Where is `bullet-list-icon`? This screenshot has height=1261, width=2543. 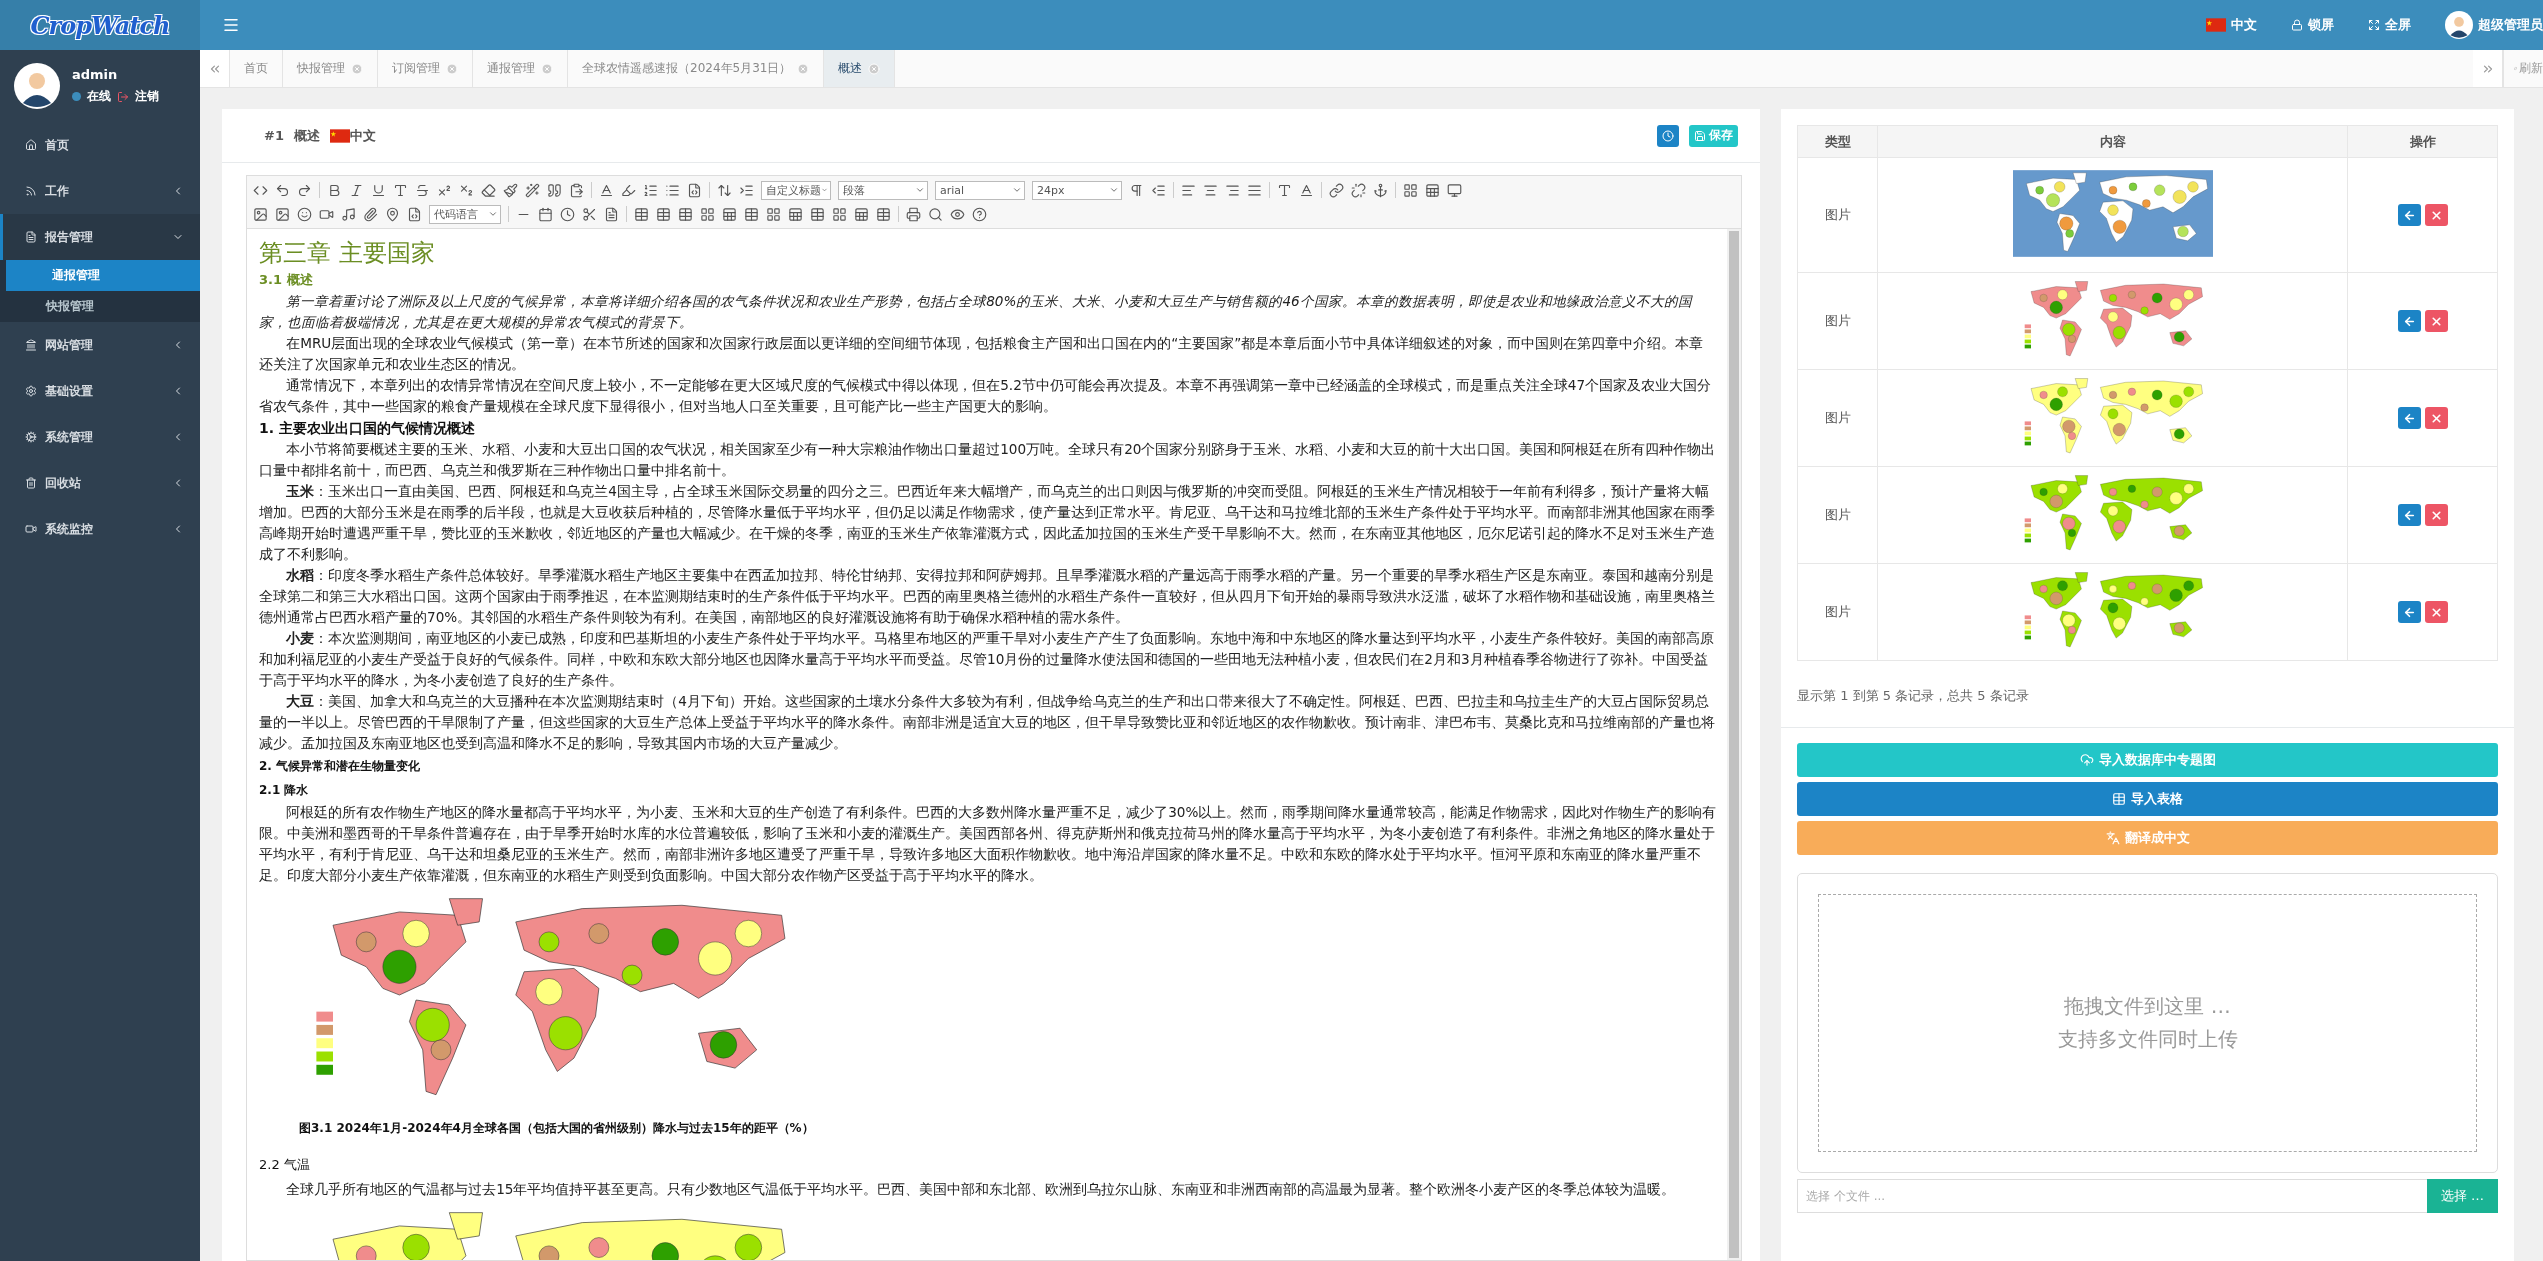 bullet-list-icon is located at coordinates (672, 190).